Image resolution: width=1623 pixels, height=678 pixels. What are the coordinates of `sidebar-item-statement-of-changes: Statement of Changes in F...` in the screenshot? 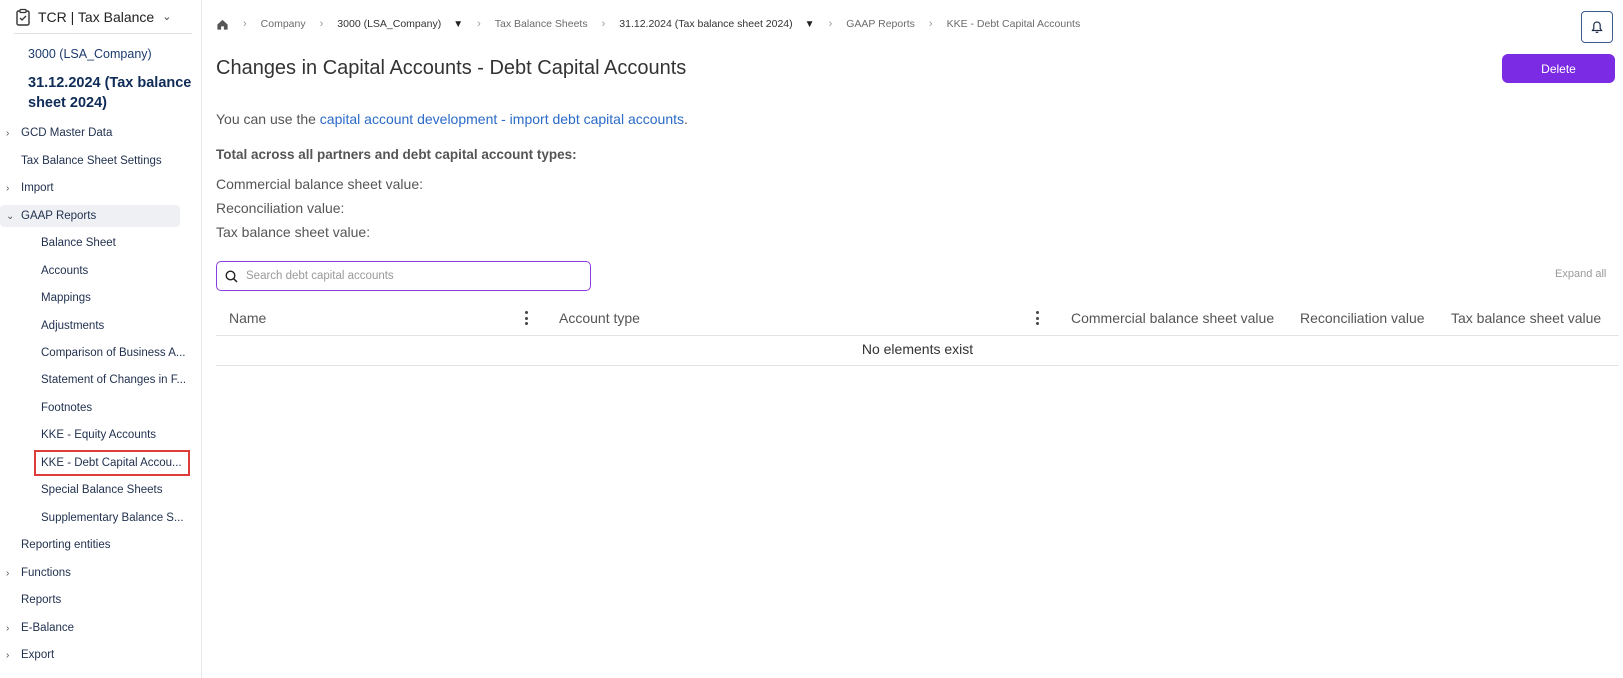 It's located at (112, 380).